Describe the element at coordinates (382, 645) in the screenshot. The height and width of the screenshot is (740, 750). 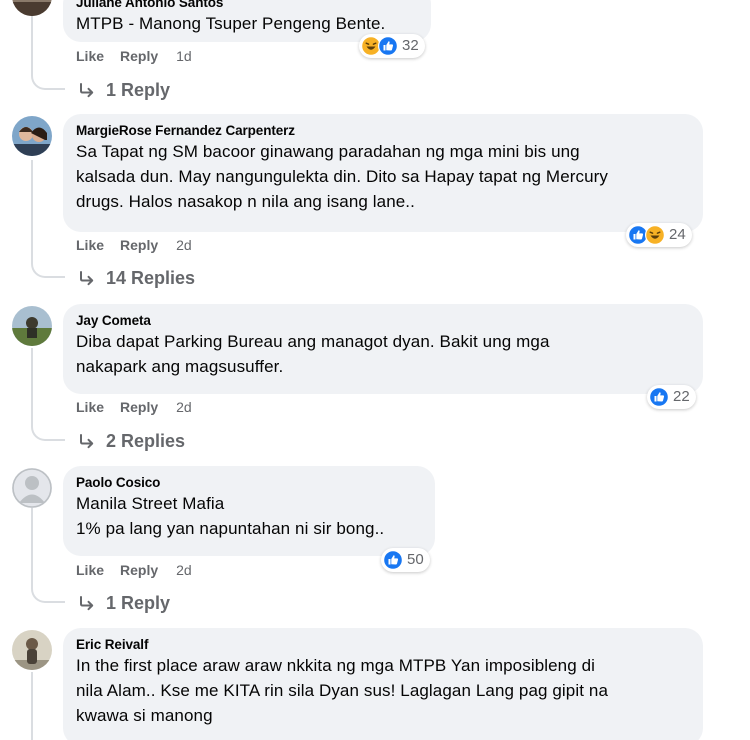
I see `comment-author: Eric Reivalf` at that location.